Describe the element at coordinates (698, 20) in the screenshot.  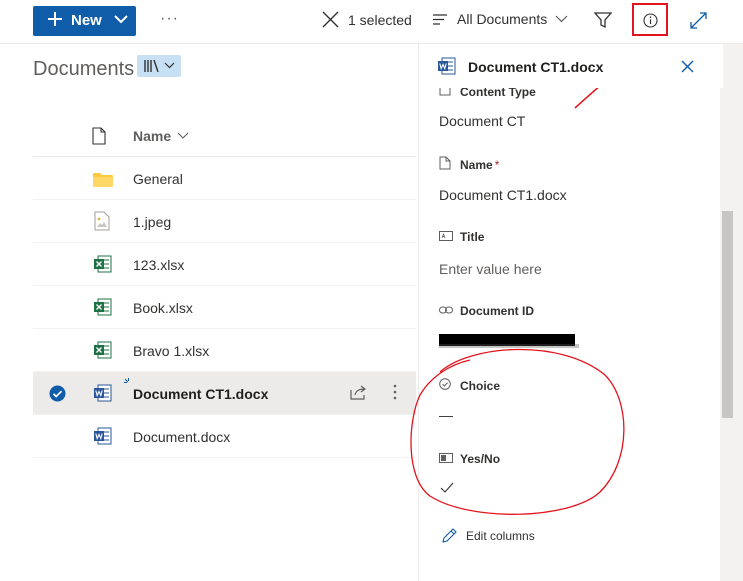
I see `expand-icon` at that location.